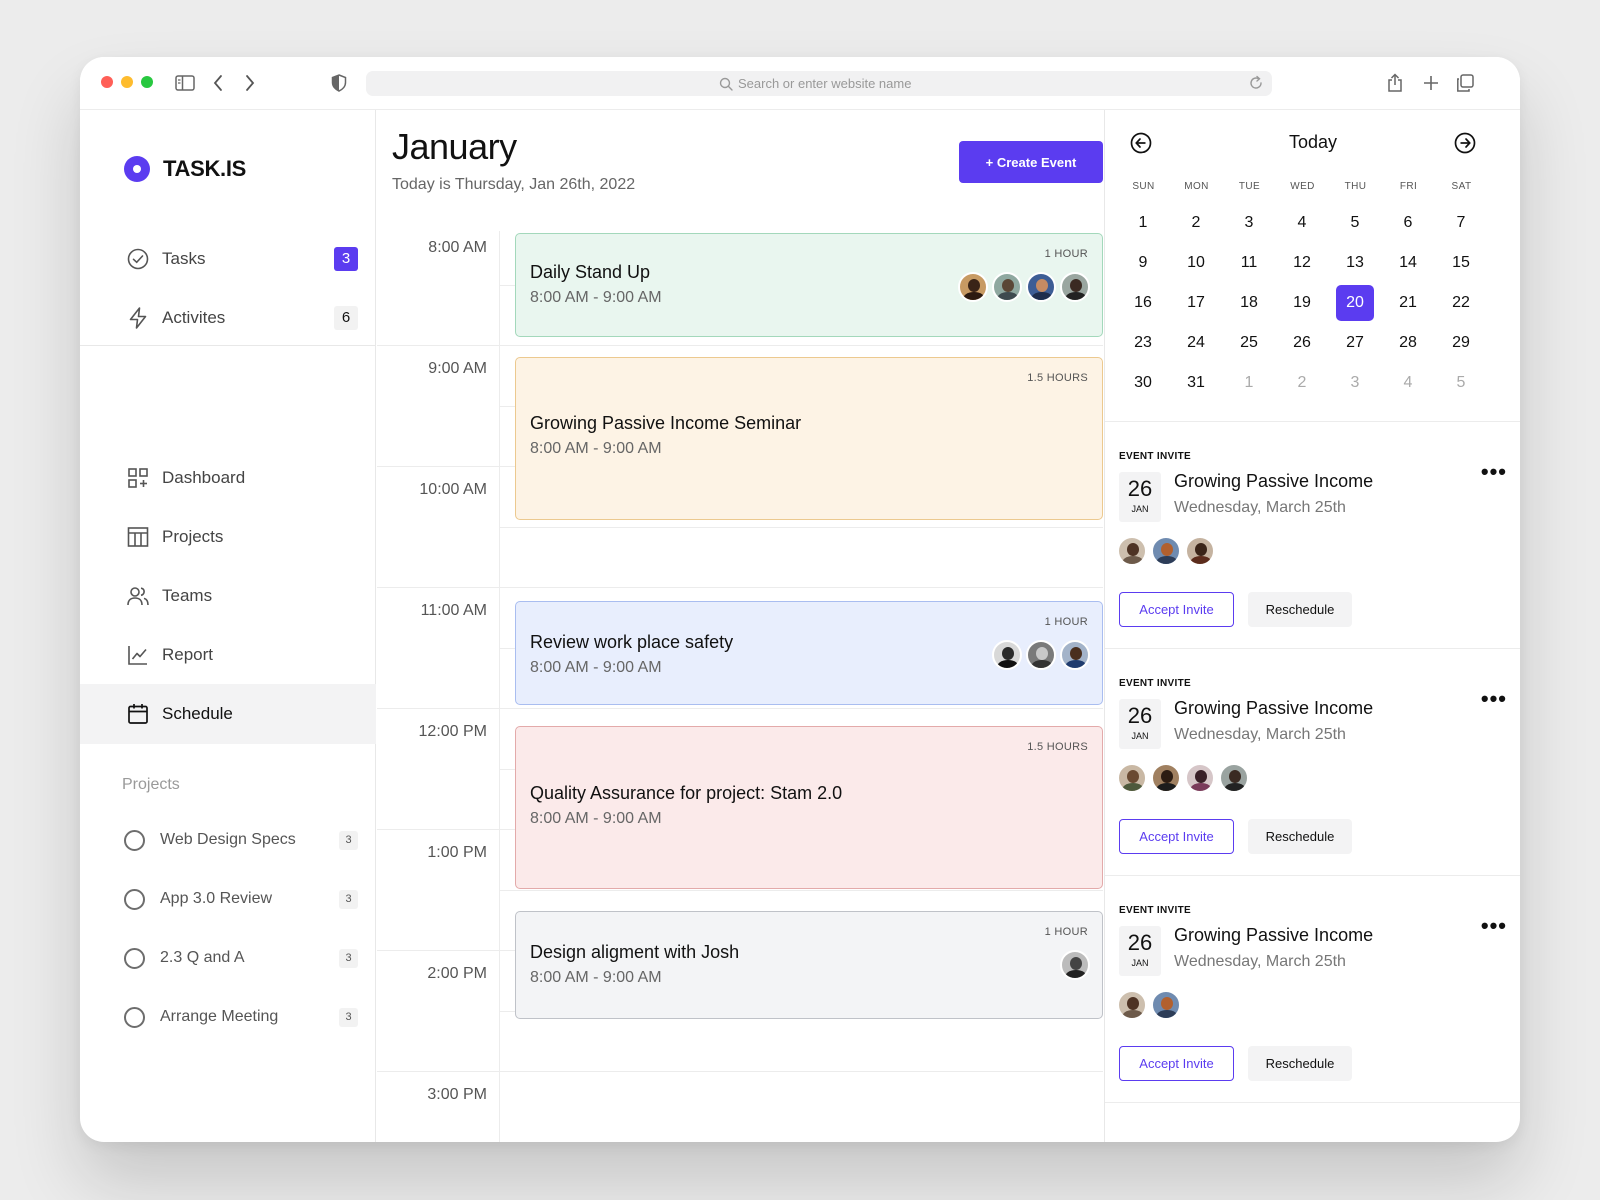  What do you see at coordinates (1431, 83) in the screenshot?
I see `new-tab-plus-icon` at bounding box center [1431, 83].